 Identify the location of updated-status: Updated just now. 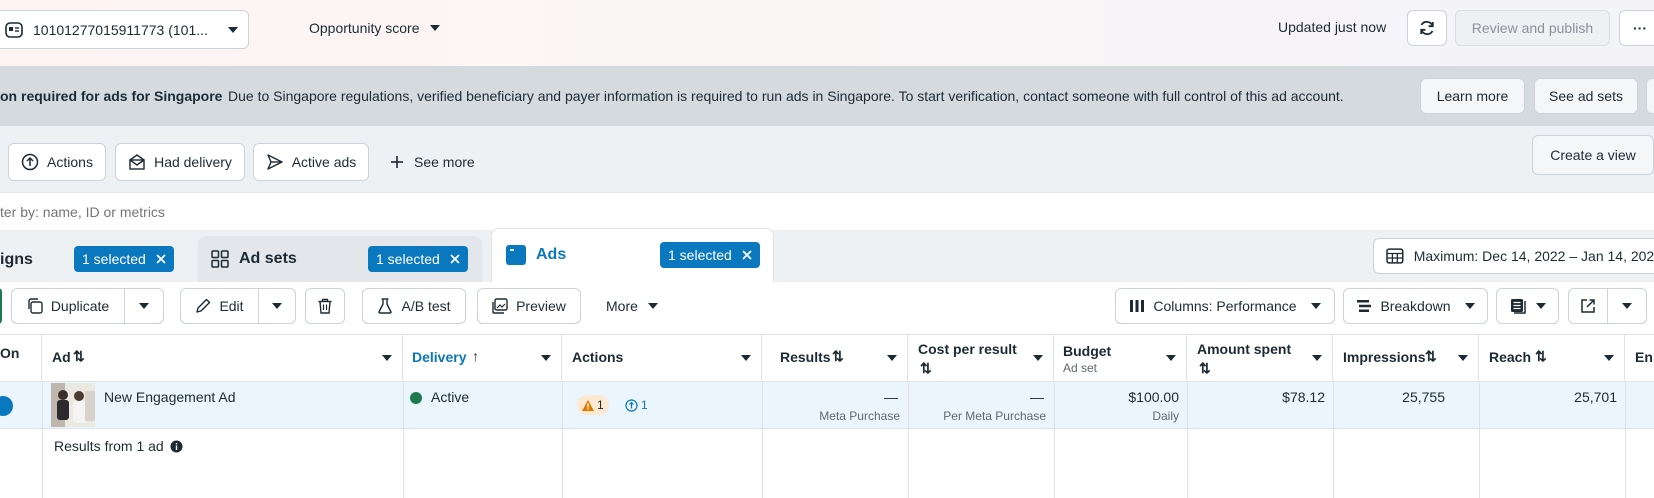
(1332, 27).